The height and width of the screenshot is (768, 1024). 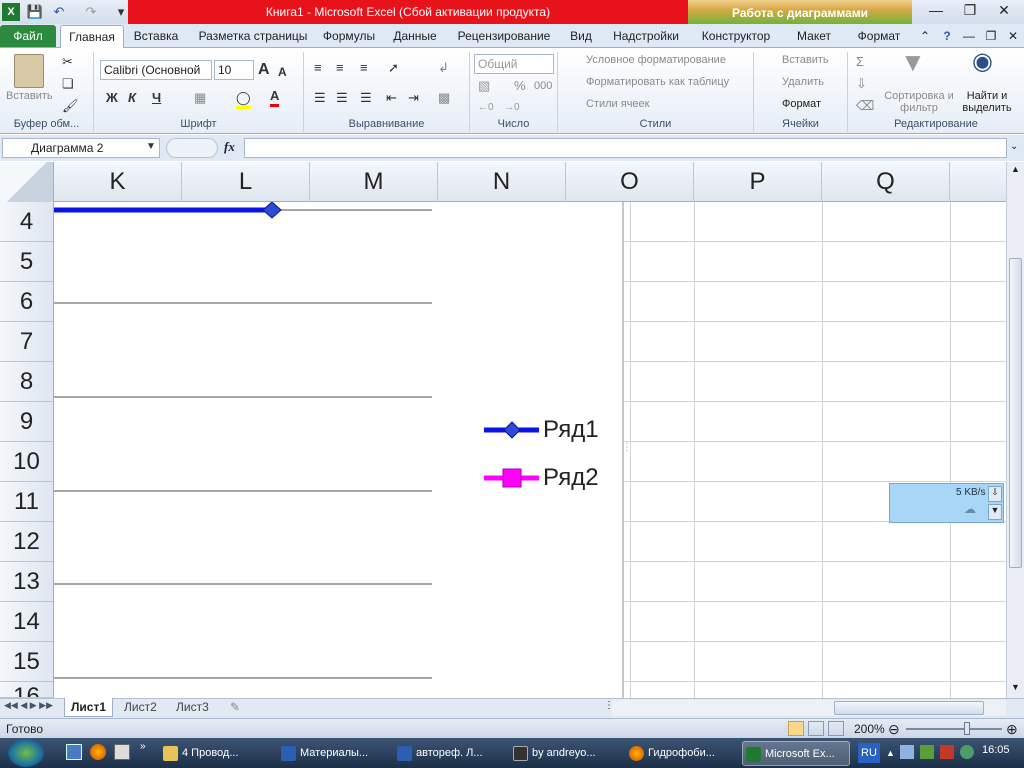 What do you see at coordinates (28, 36) in the screenshot?
I see `tab-file: Файл` at bounding box center [28, 36].